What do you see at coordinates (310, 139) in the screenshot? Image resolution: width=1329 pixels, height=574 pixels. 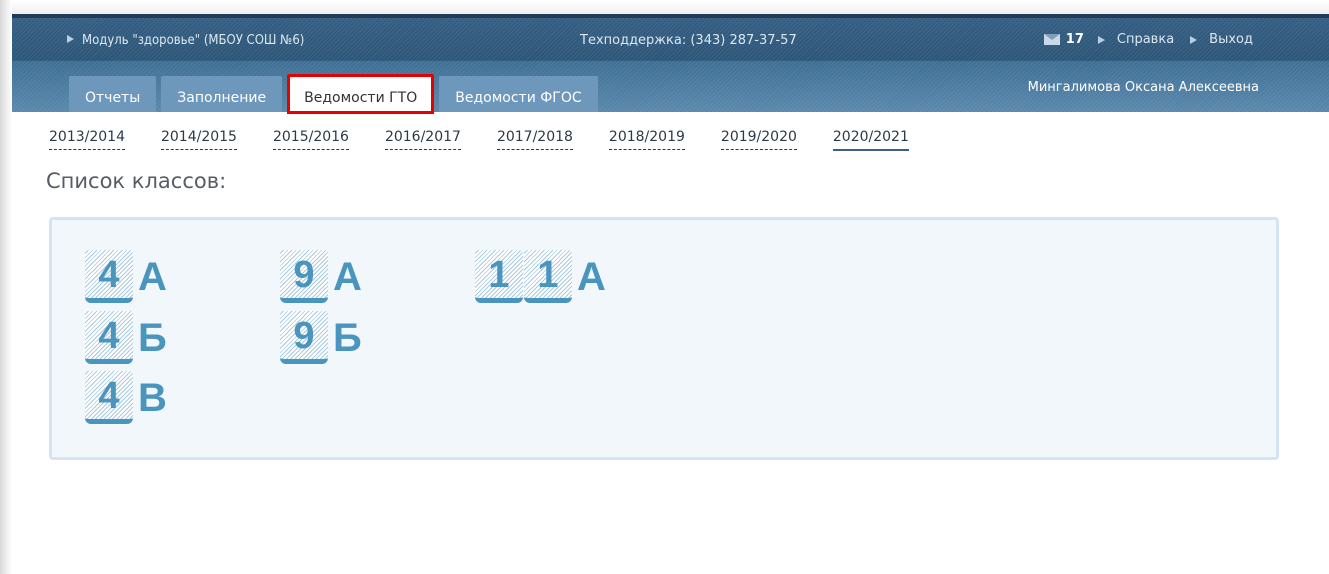 I see `year-link: 2015/2016` at bounding box center [310, 139].